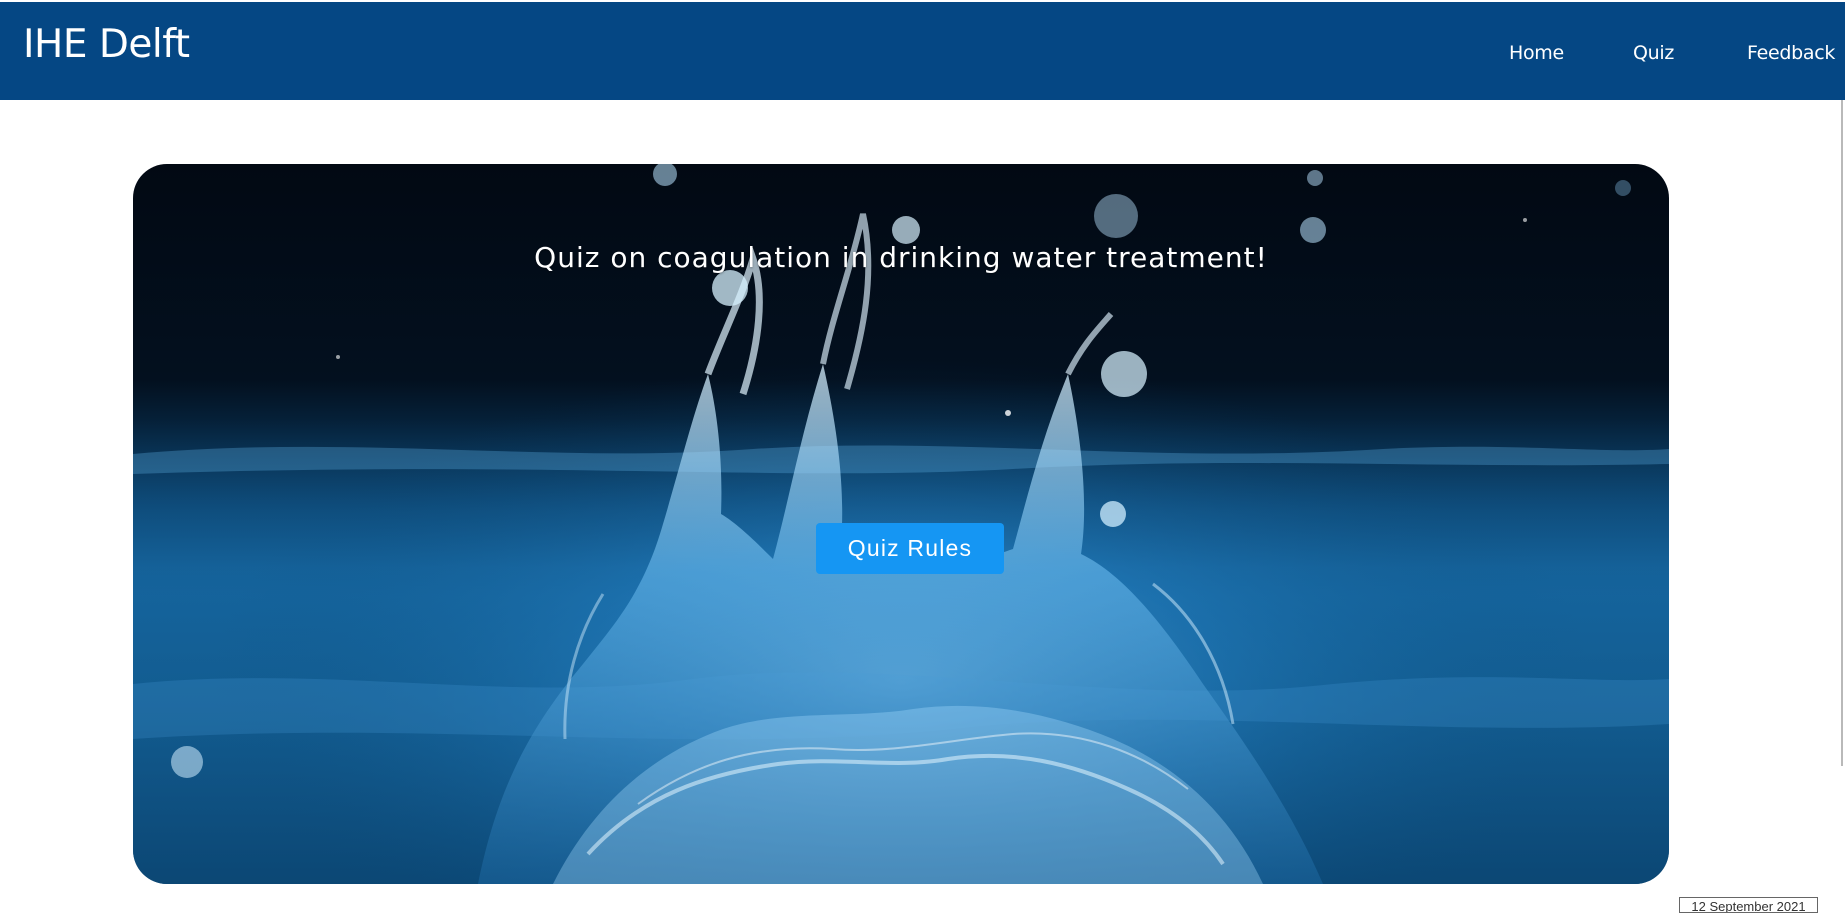 The height and width of the screenshot is (915, 1845). I want to click on nav-home-link: Home, so click(1536, 53).